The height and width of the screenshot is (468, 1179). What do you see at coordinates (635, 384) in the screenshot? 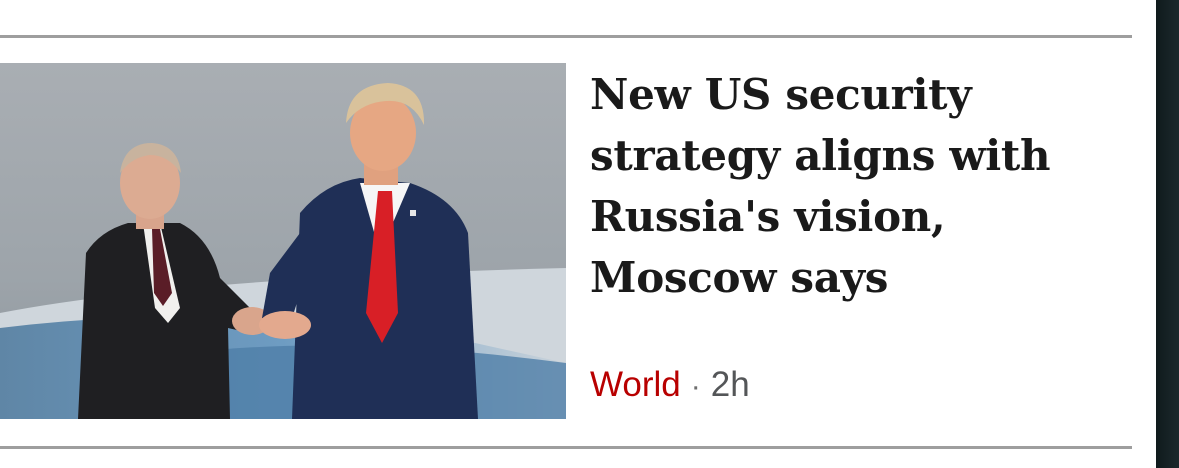
I see `section-link: World` at bounding box center [635, 384].